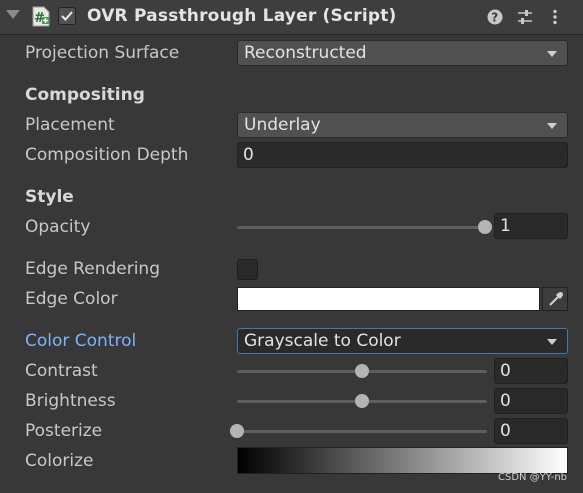  I want to click on opacity-label: Opacity, so click(58, 227).